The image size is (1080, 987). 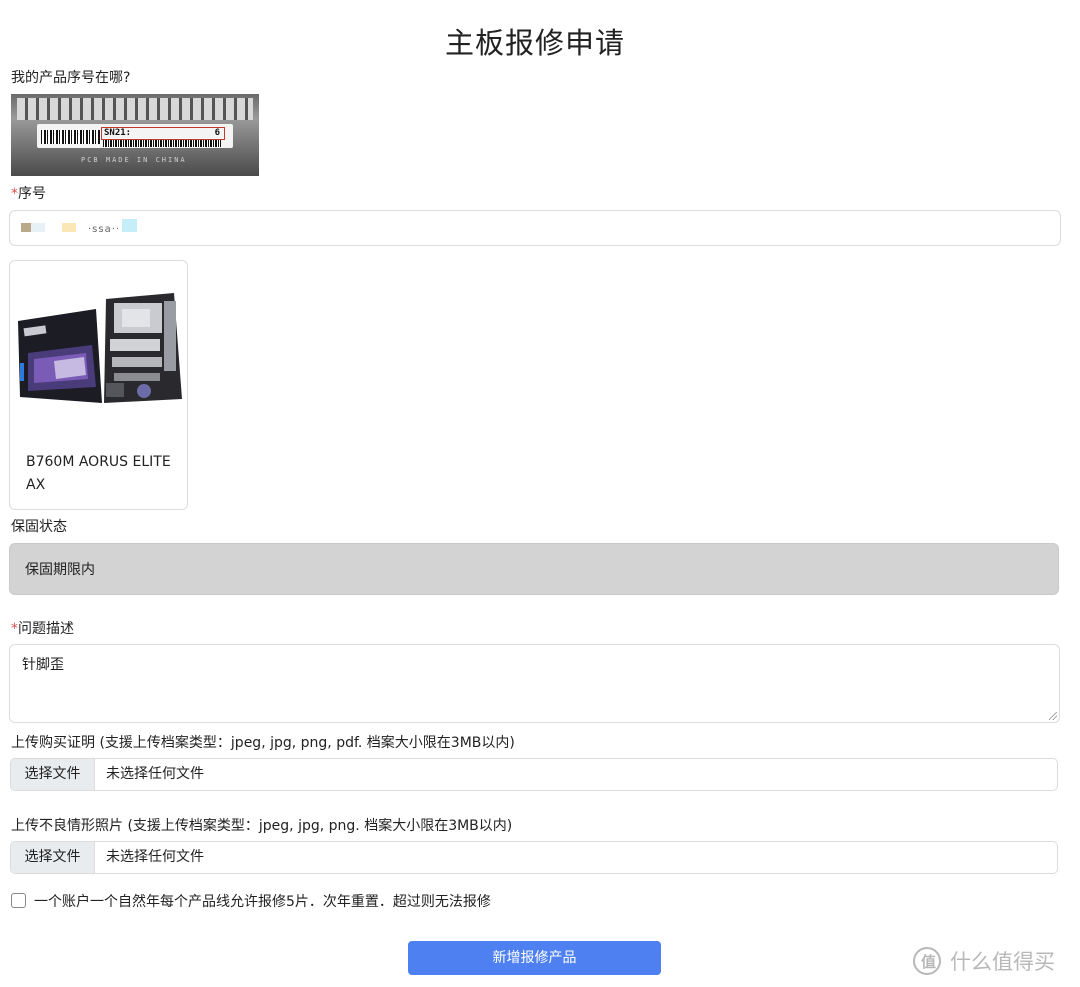 What do you see at coordinates (134, 160) in the screenshot?
I see `pcb-print: PCB MADE IN CHINA` at bounding box center [134, 160].